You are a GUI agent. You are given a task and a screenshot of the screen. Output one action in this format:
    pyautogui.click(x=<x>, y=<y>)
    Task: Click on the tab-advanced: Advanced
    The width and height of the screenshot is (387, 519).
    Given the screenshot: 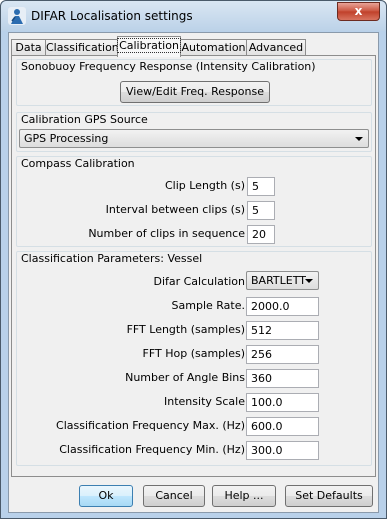 What is the action you would take?
    pyautogui.click(x=276, y=47)
    